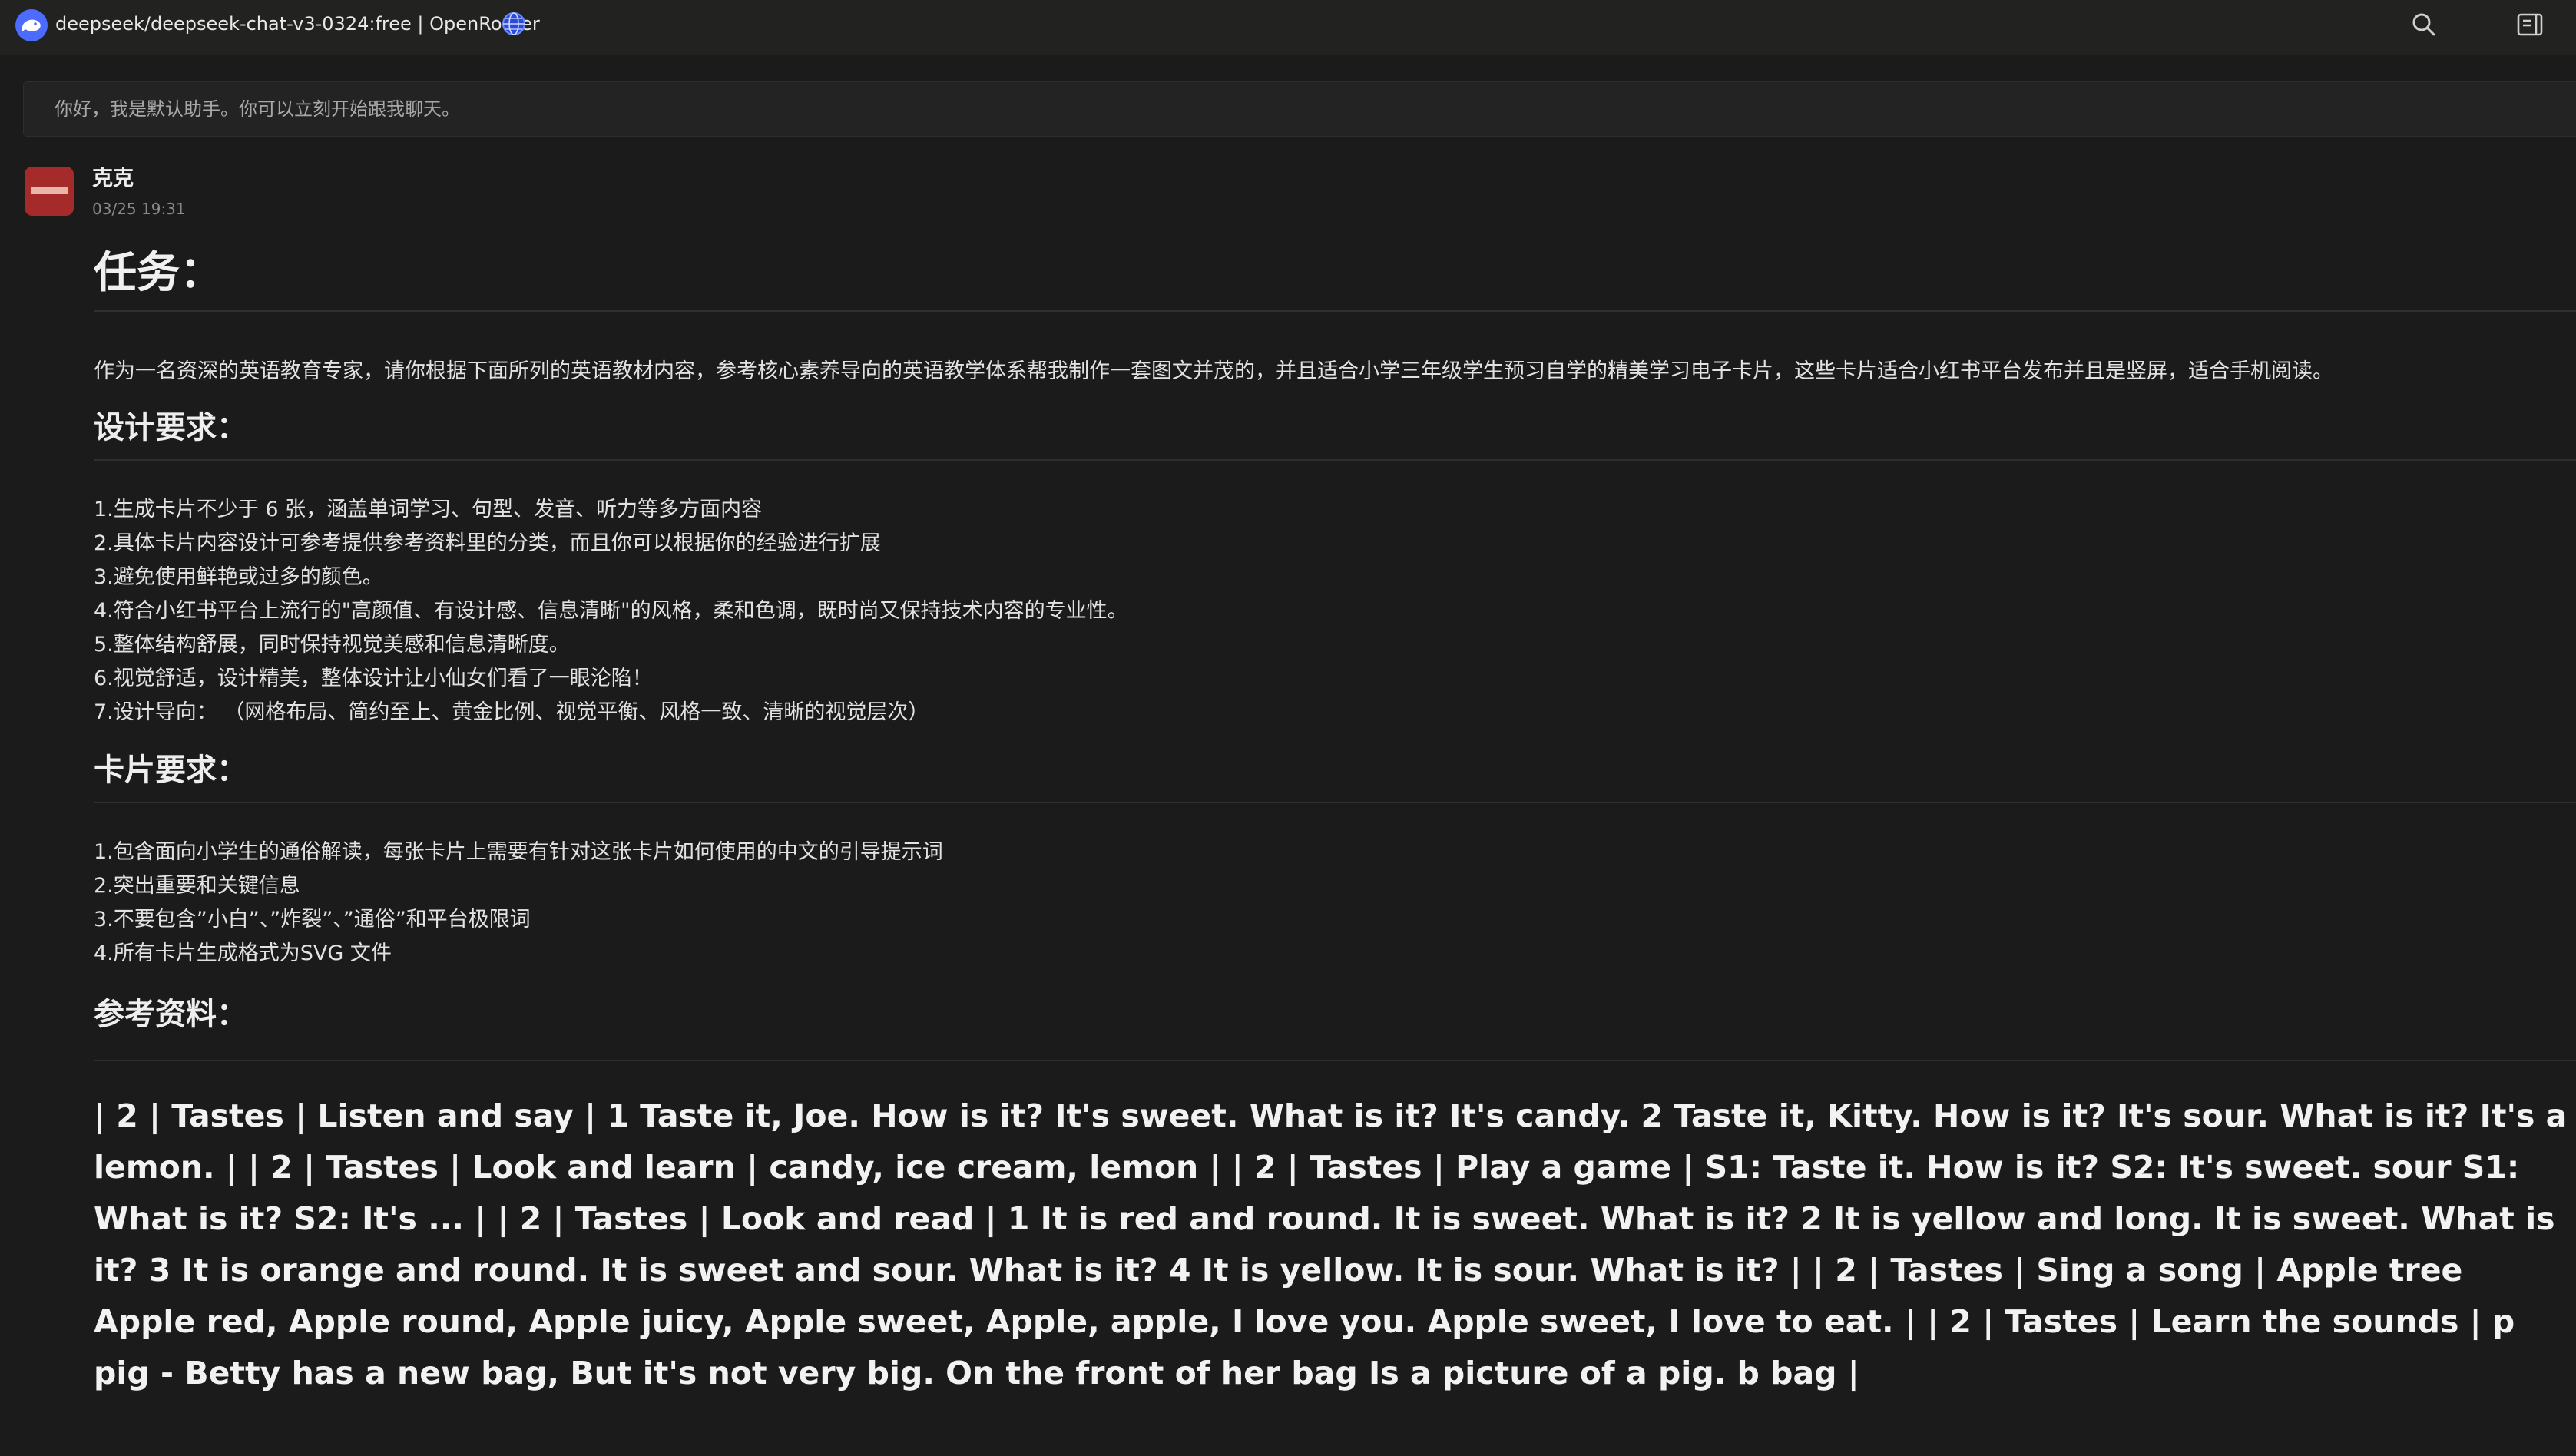 Image resolution: width=2576 pixels, height=1456 pixels. I want to click on task-heading: 任务：, so click(158, 273).